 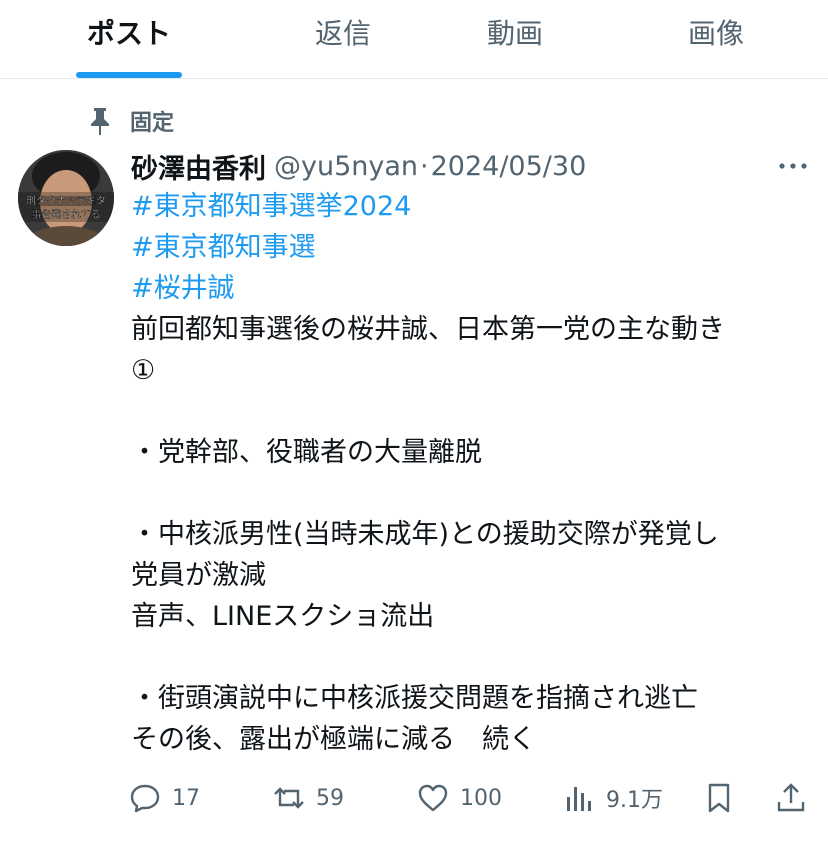 I want to click on pinned-label: 固定, so click(x=152, y=123).